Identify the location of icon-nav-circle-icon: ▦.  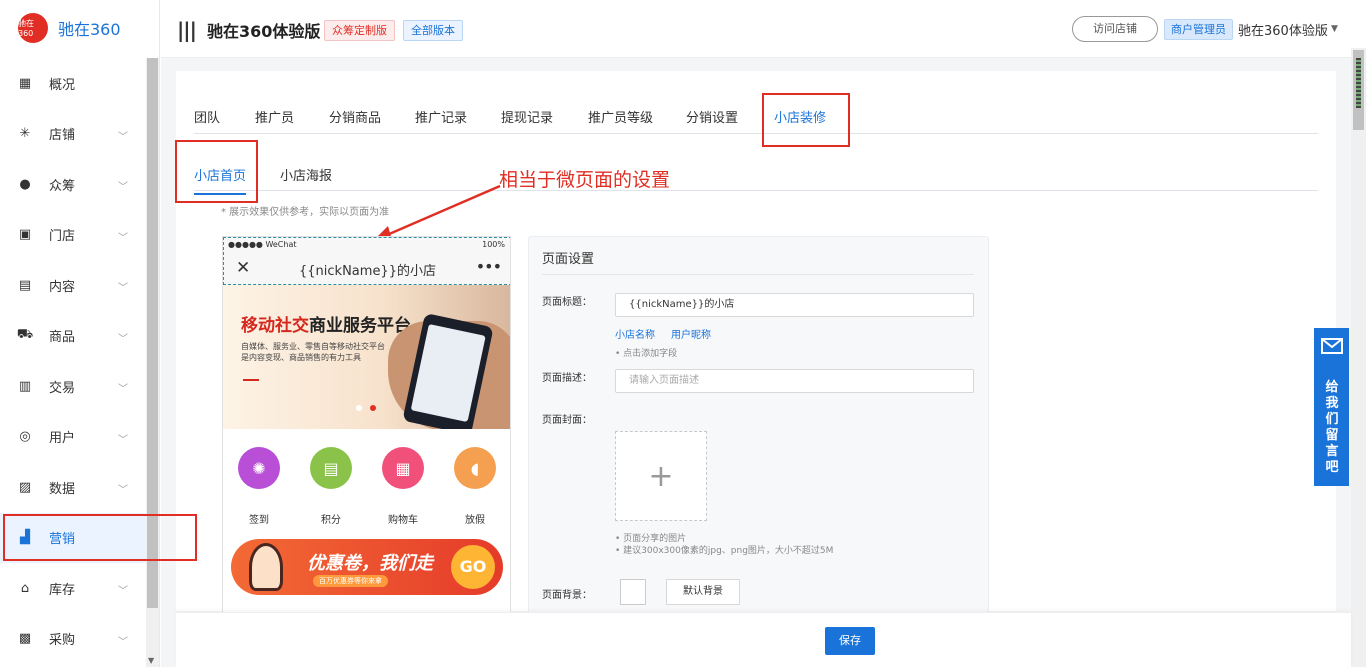
(403, 468).